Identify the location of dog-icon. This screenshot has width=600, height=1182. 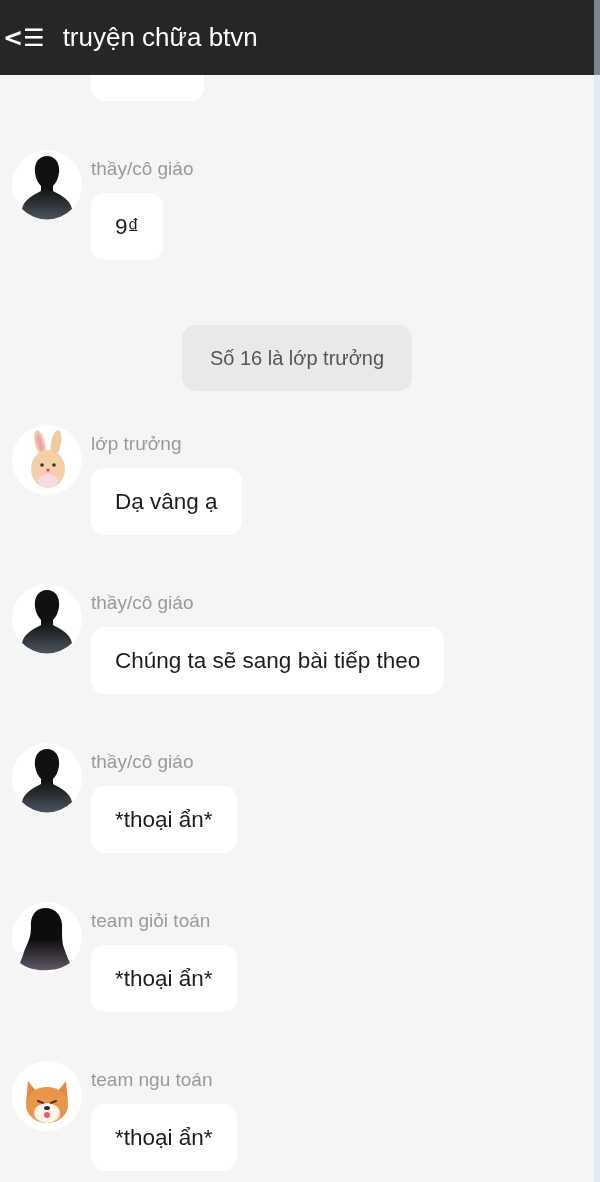
(47, 1096).